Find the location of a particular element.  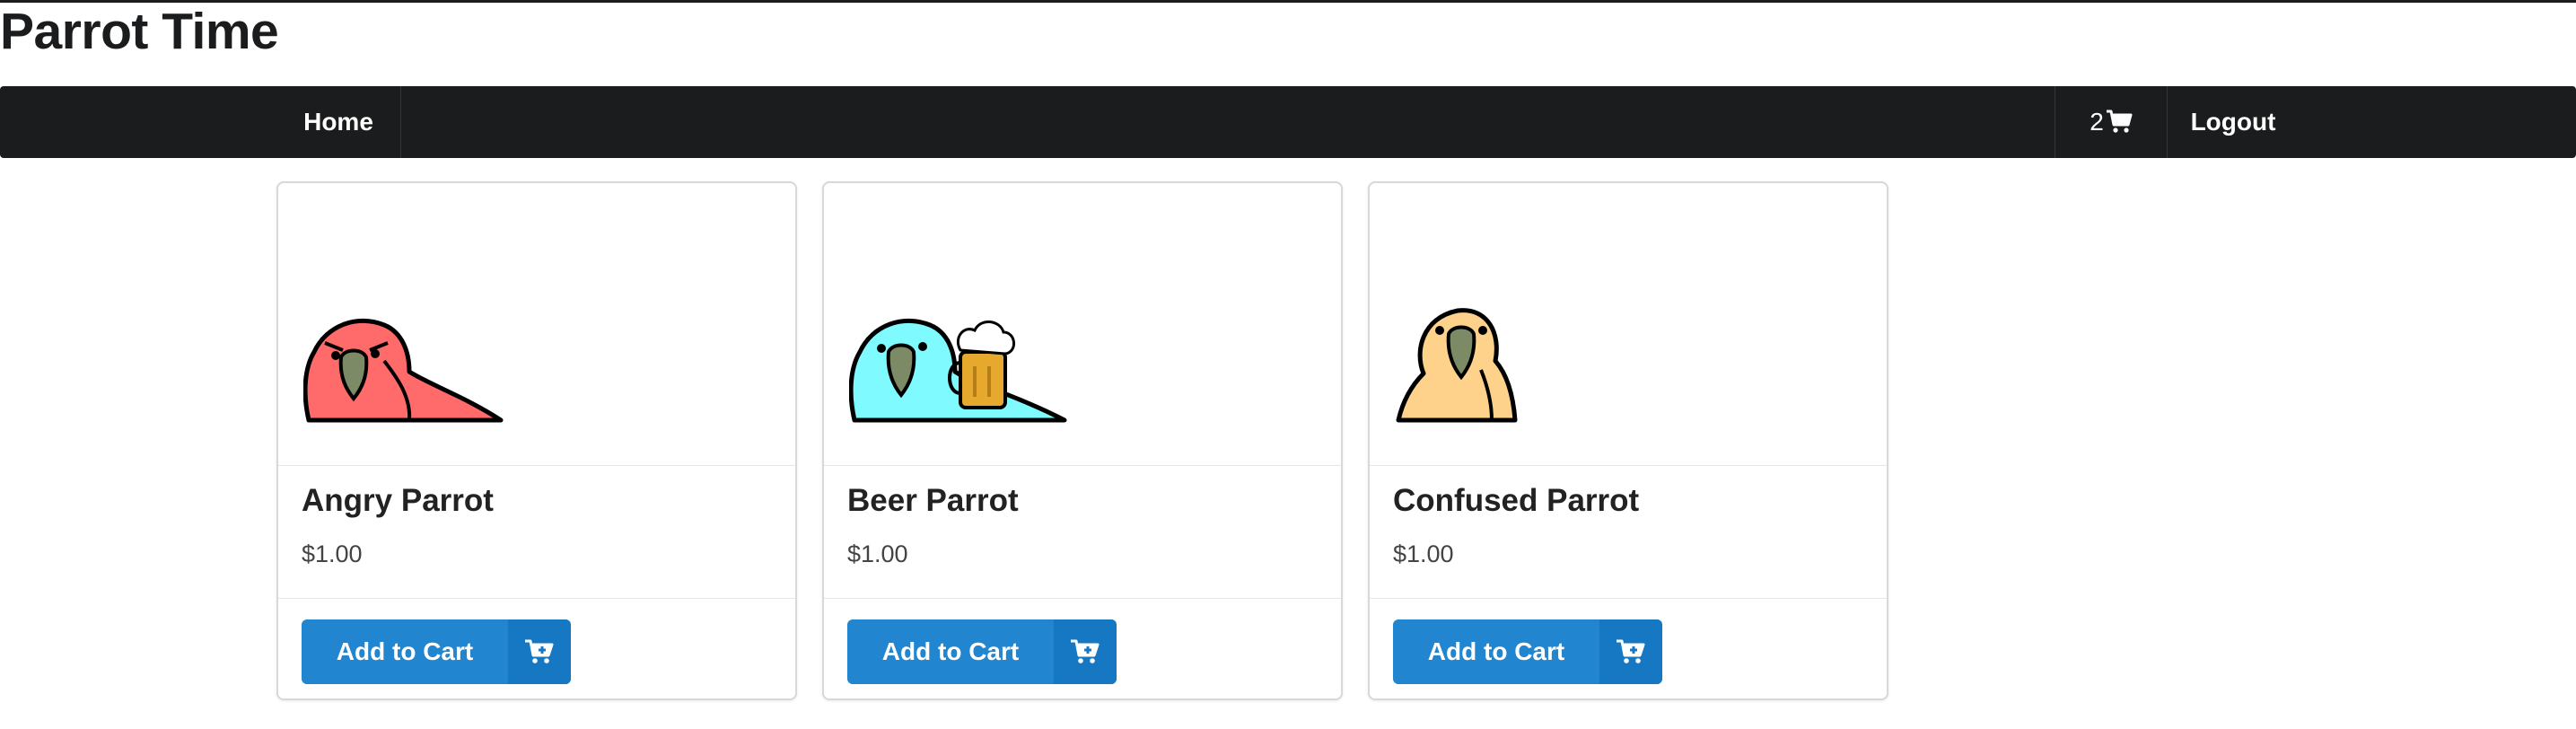

confused-parrot-image is located at coordinates (1457, 365).